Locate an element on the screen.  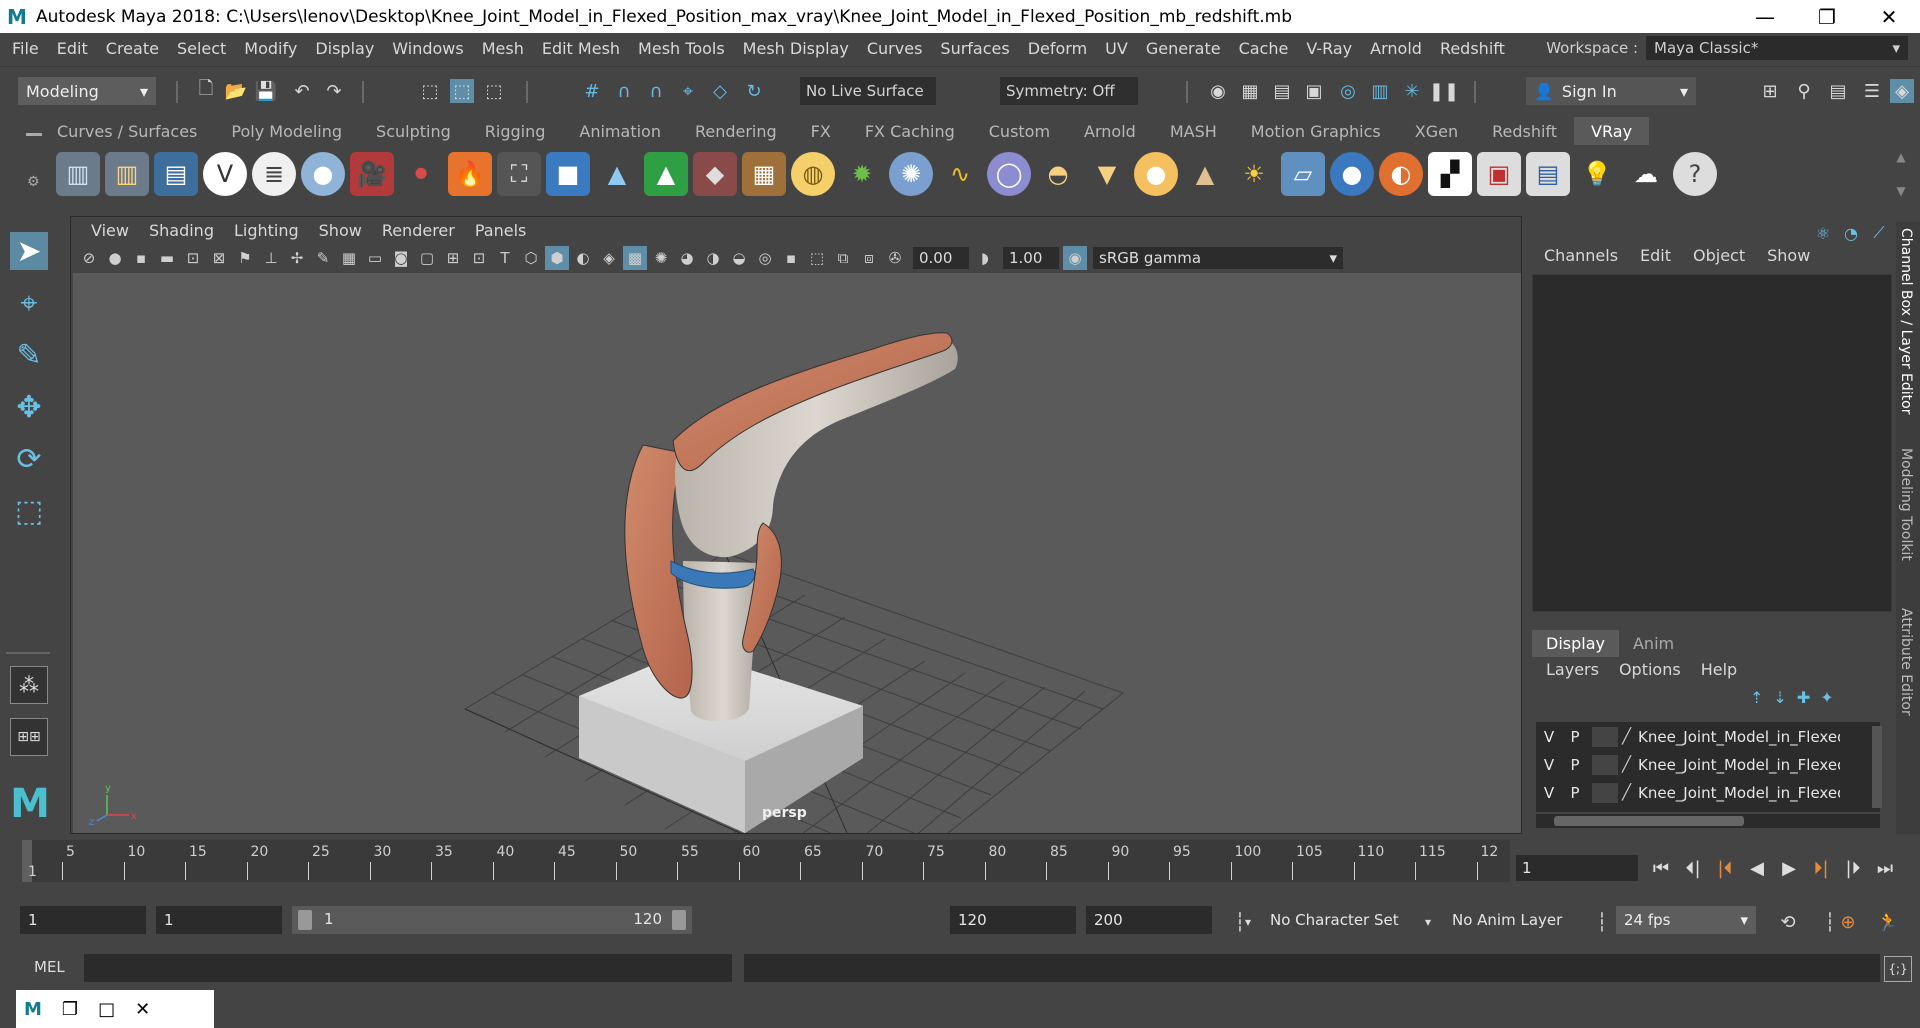
select-object-icon: ⬚ is located at coordinates (462, 91).